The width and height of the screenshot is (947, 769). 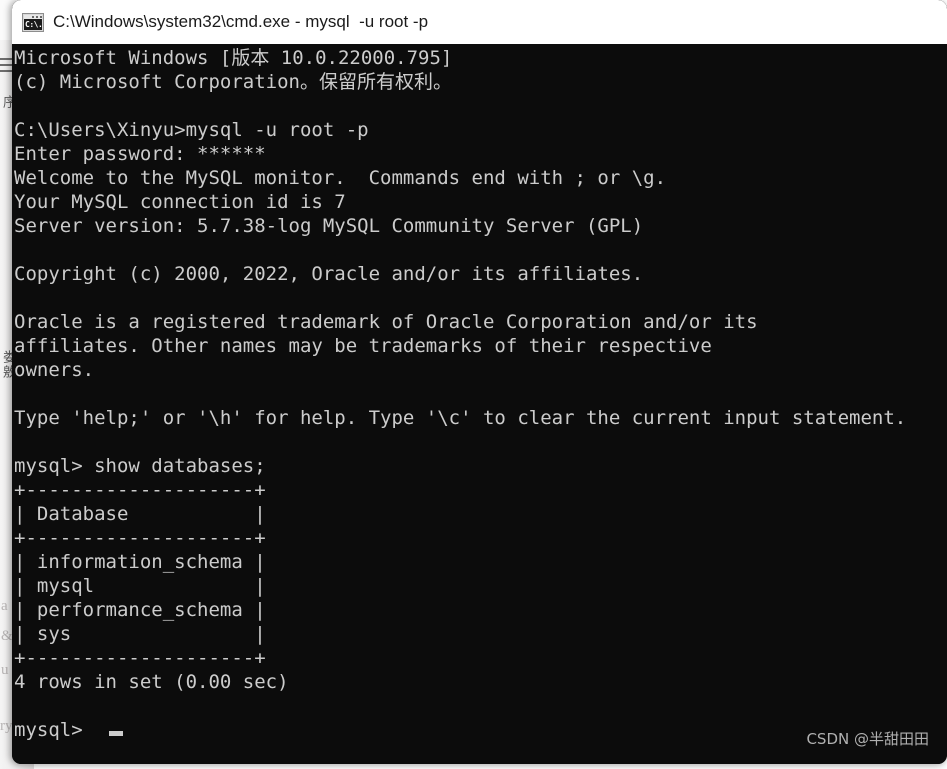 I want to click on background-faint-text-a: a, so click(x=4, y=606).